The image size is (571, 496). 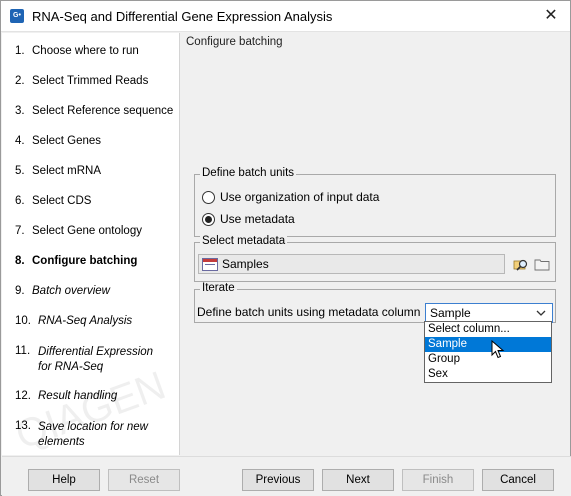 I want to click on radio-use-organization: Use organization of input data, so click(x=290, y=197).